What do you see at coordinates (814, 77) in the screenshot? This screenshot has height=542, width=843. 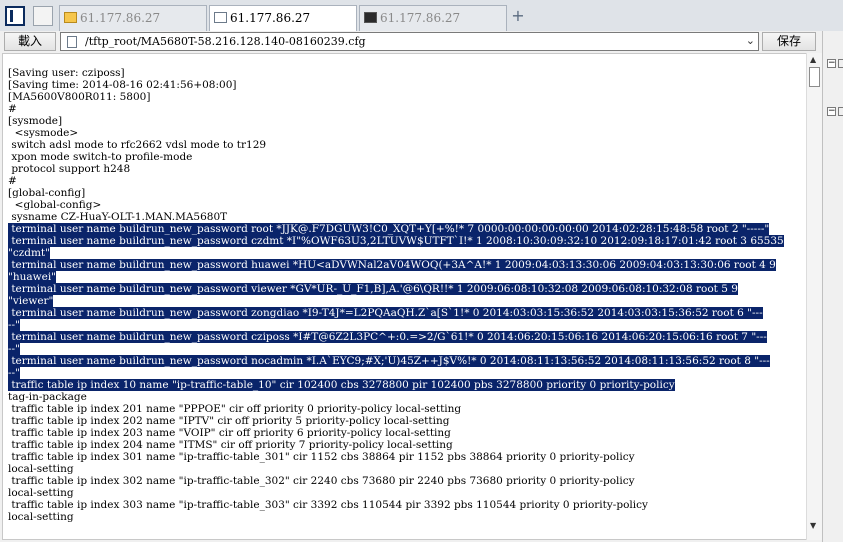 I see `scroll-thumb` at bounding box center [814, 77].